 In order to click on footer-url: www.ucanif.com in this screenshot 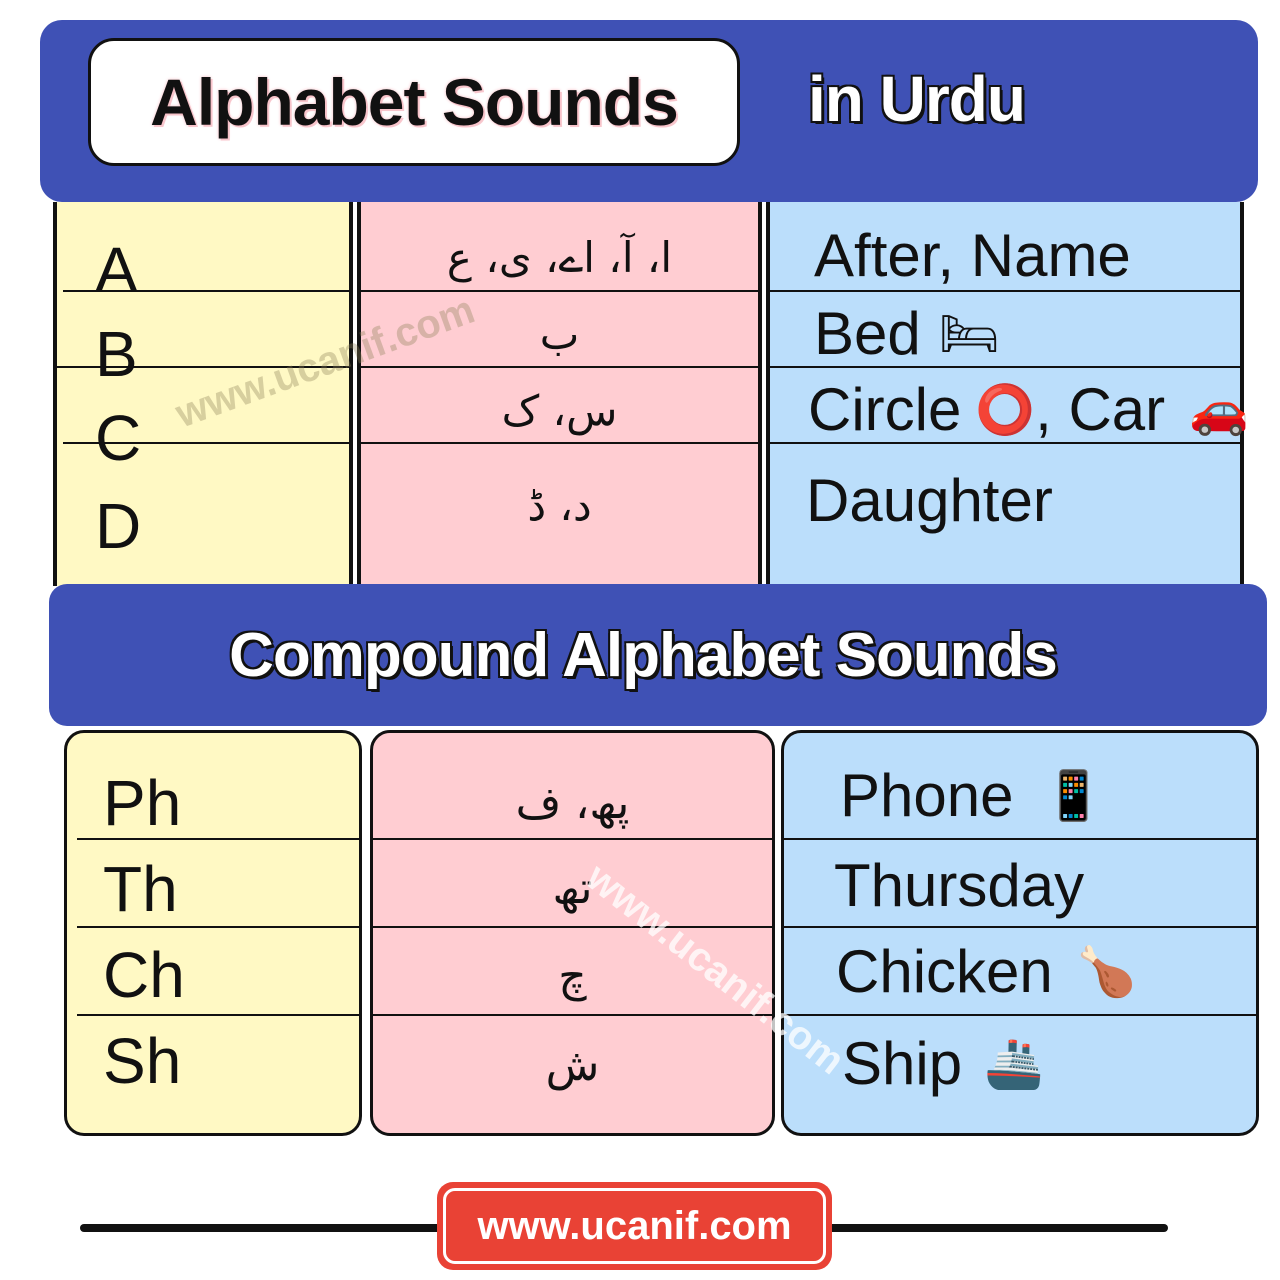, I will do `click(634, 1226)`.